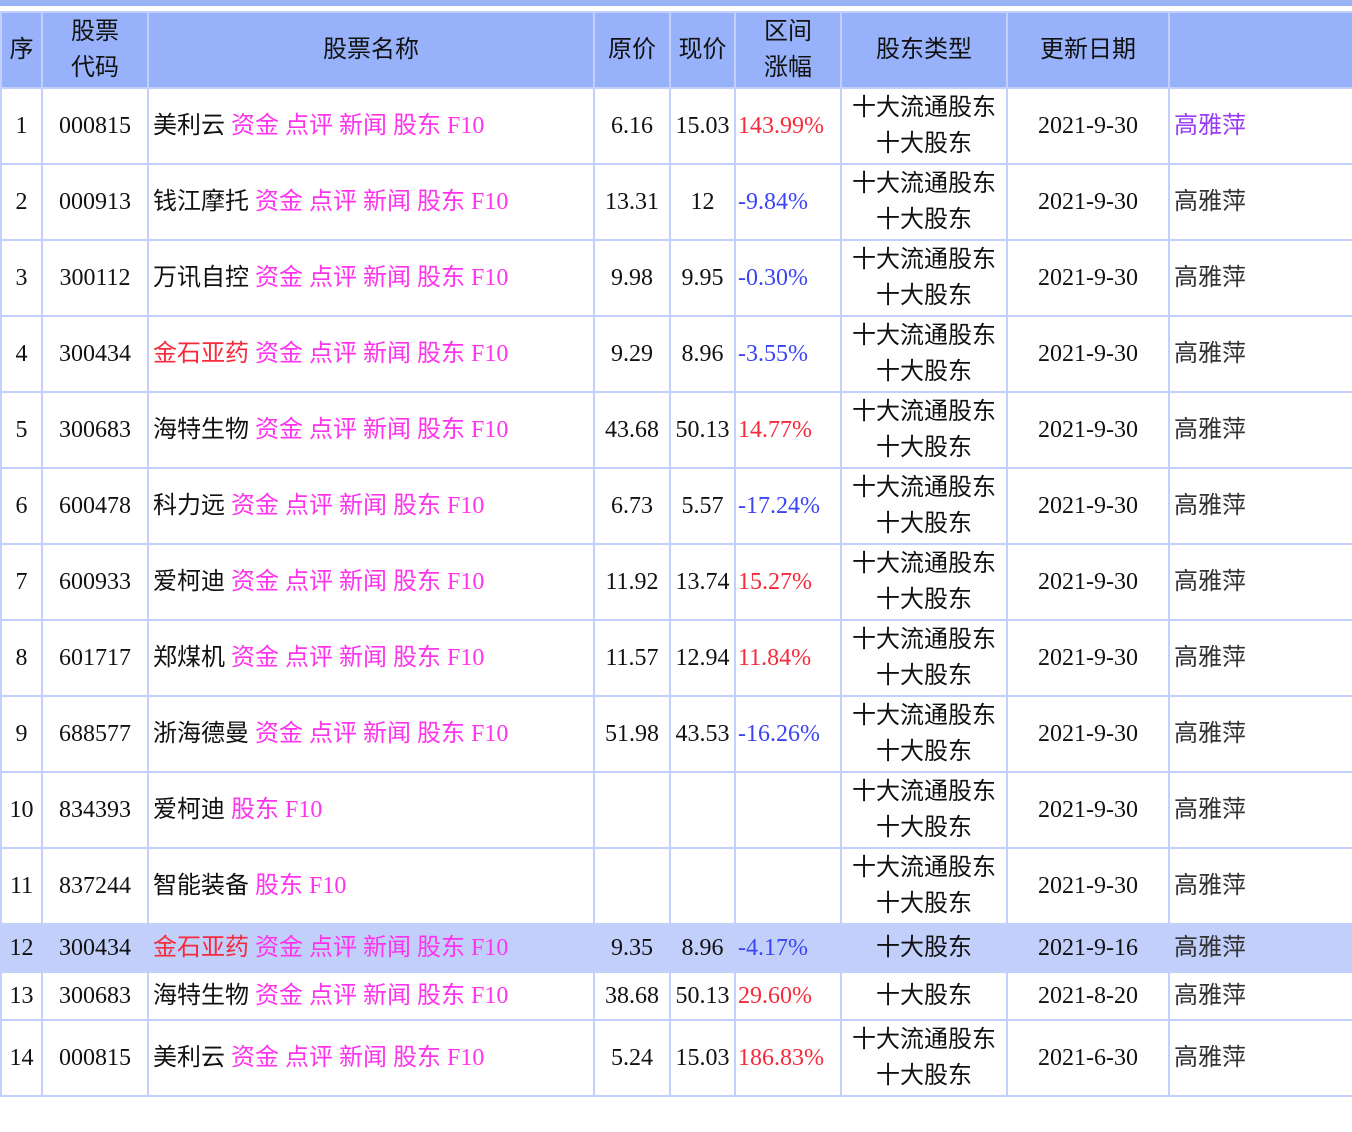 The height and width of the screenshot is (1132, 1352). Describe the element at coordinates (189, 506) in the screenshot. I see `stock-name: 科力远` at that location.